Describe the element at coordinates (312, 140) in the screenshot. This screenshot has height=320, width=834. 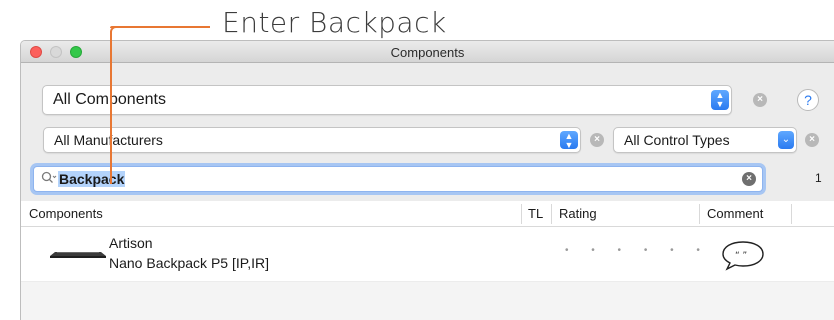
I see `manufacturer-popup: All Manufacturers ▲ ▼` at that location.